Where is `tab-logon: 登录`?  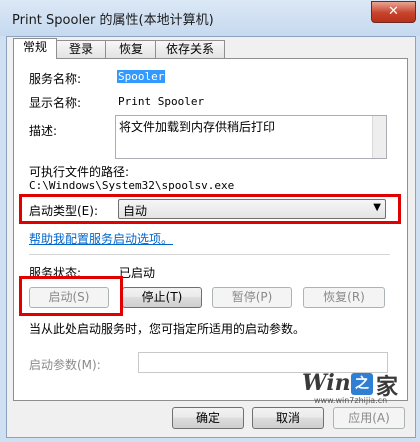
tab-logon: 登录 is located at coordinates (81, 49).